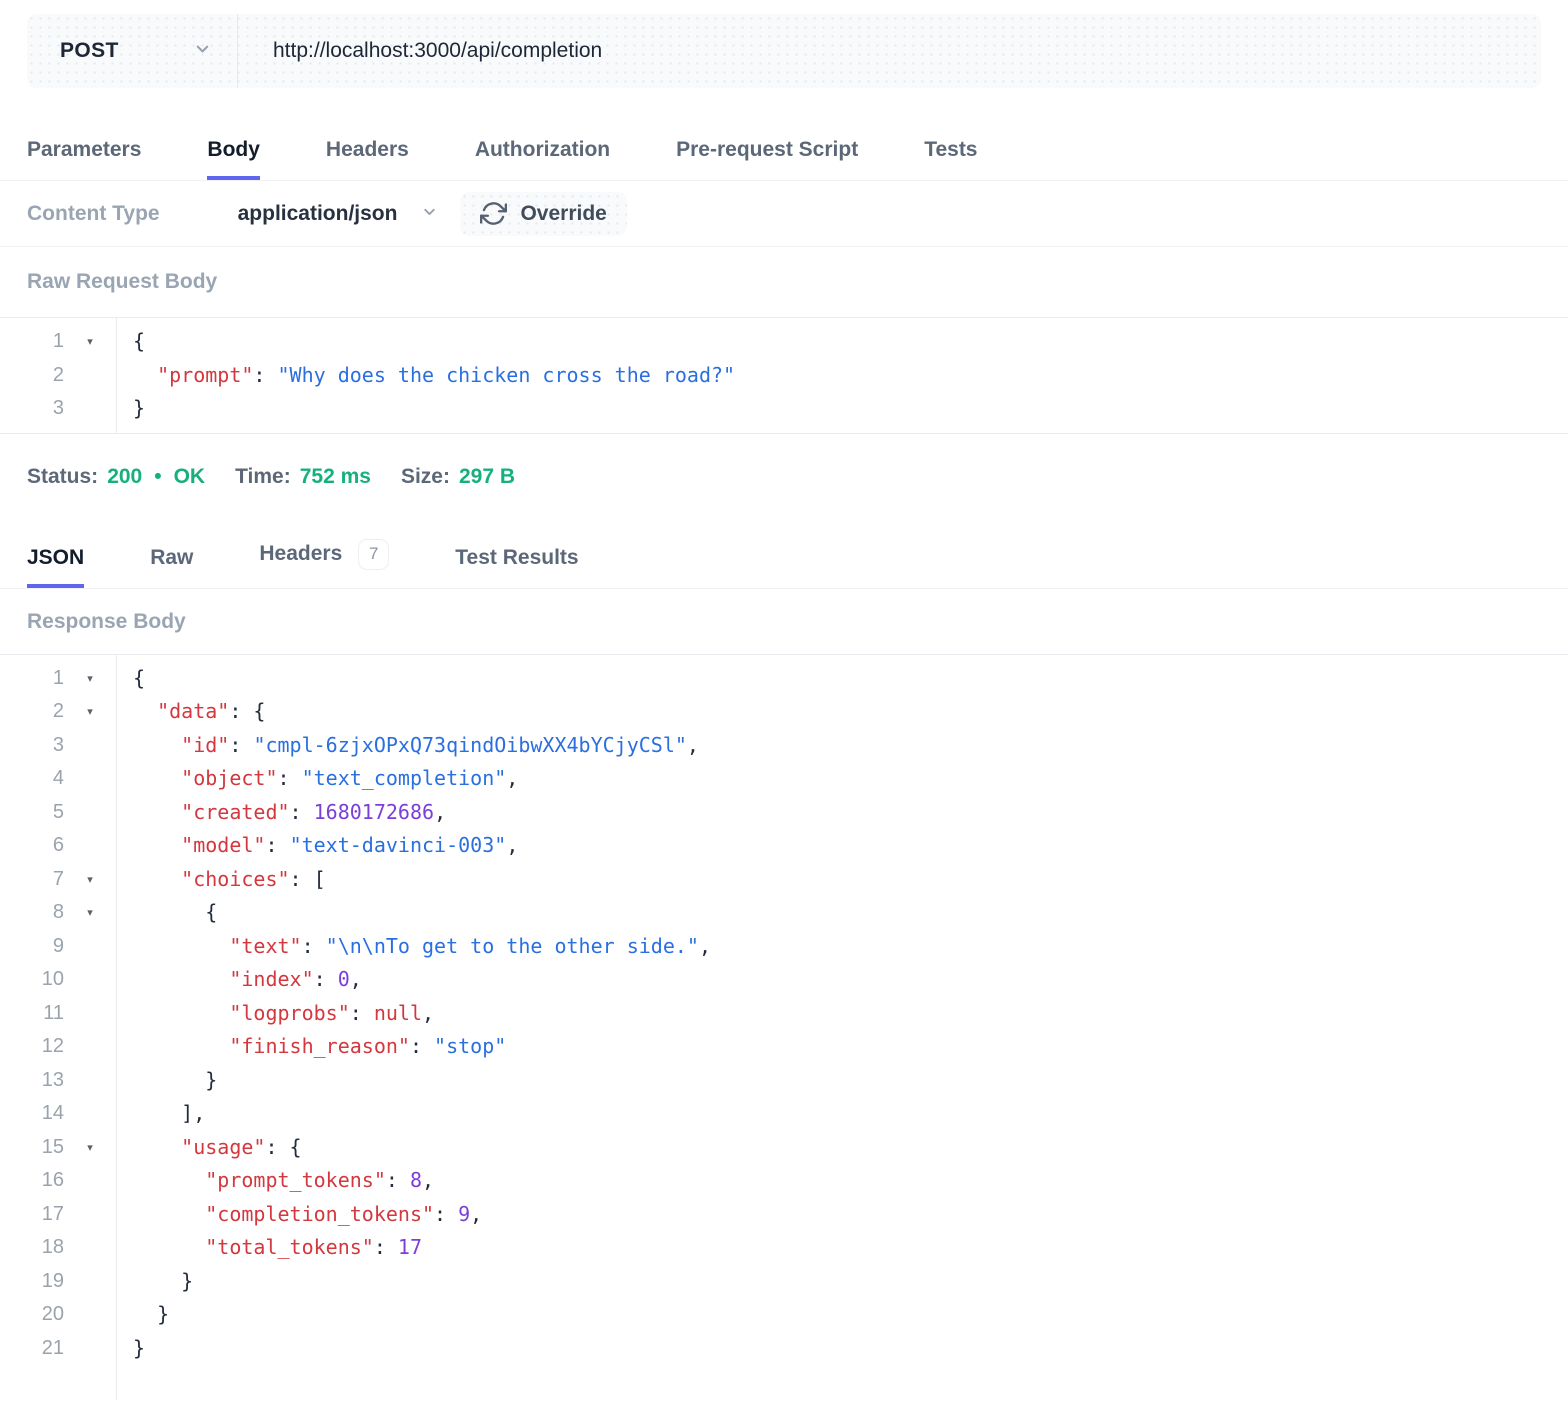  What do you see at coordinates (58, 1148) in the screenshot?
I see `gutter-line: 15 ▾` at bounding box center [58, 1148].